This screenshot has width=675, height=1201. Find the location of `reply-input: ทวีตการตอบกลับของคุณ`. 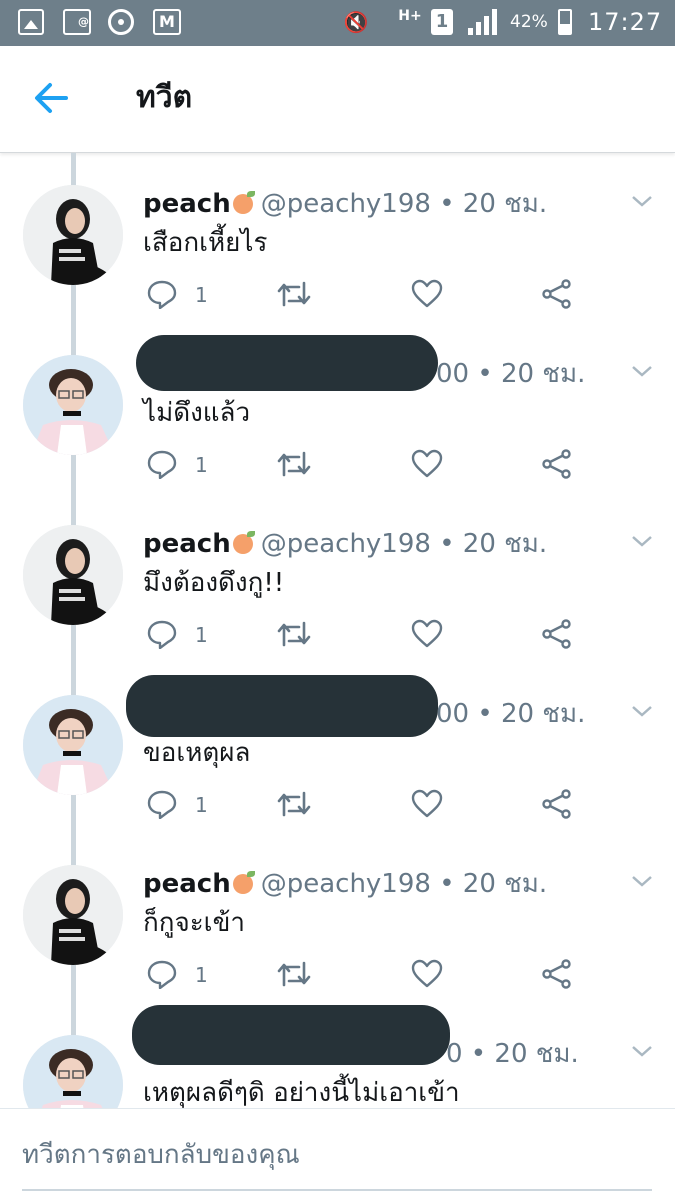

reply-input: ทวีตการตอบกลับของคุณ is located at coordinates (337, 1155).